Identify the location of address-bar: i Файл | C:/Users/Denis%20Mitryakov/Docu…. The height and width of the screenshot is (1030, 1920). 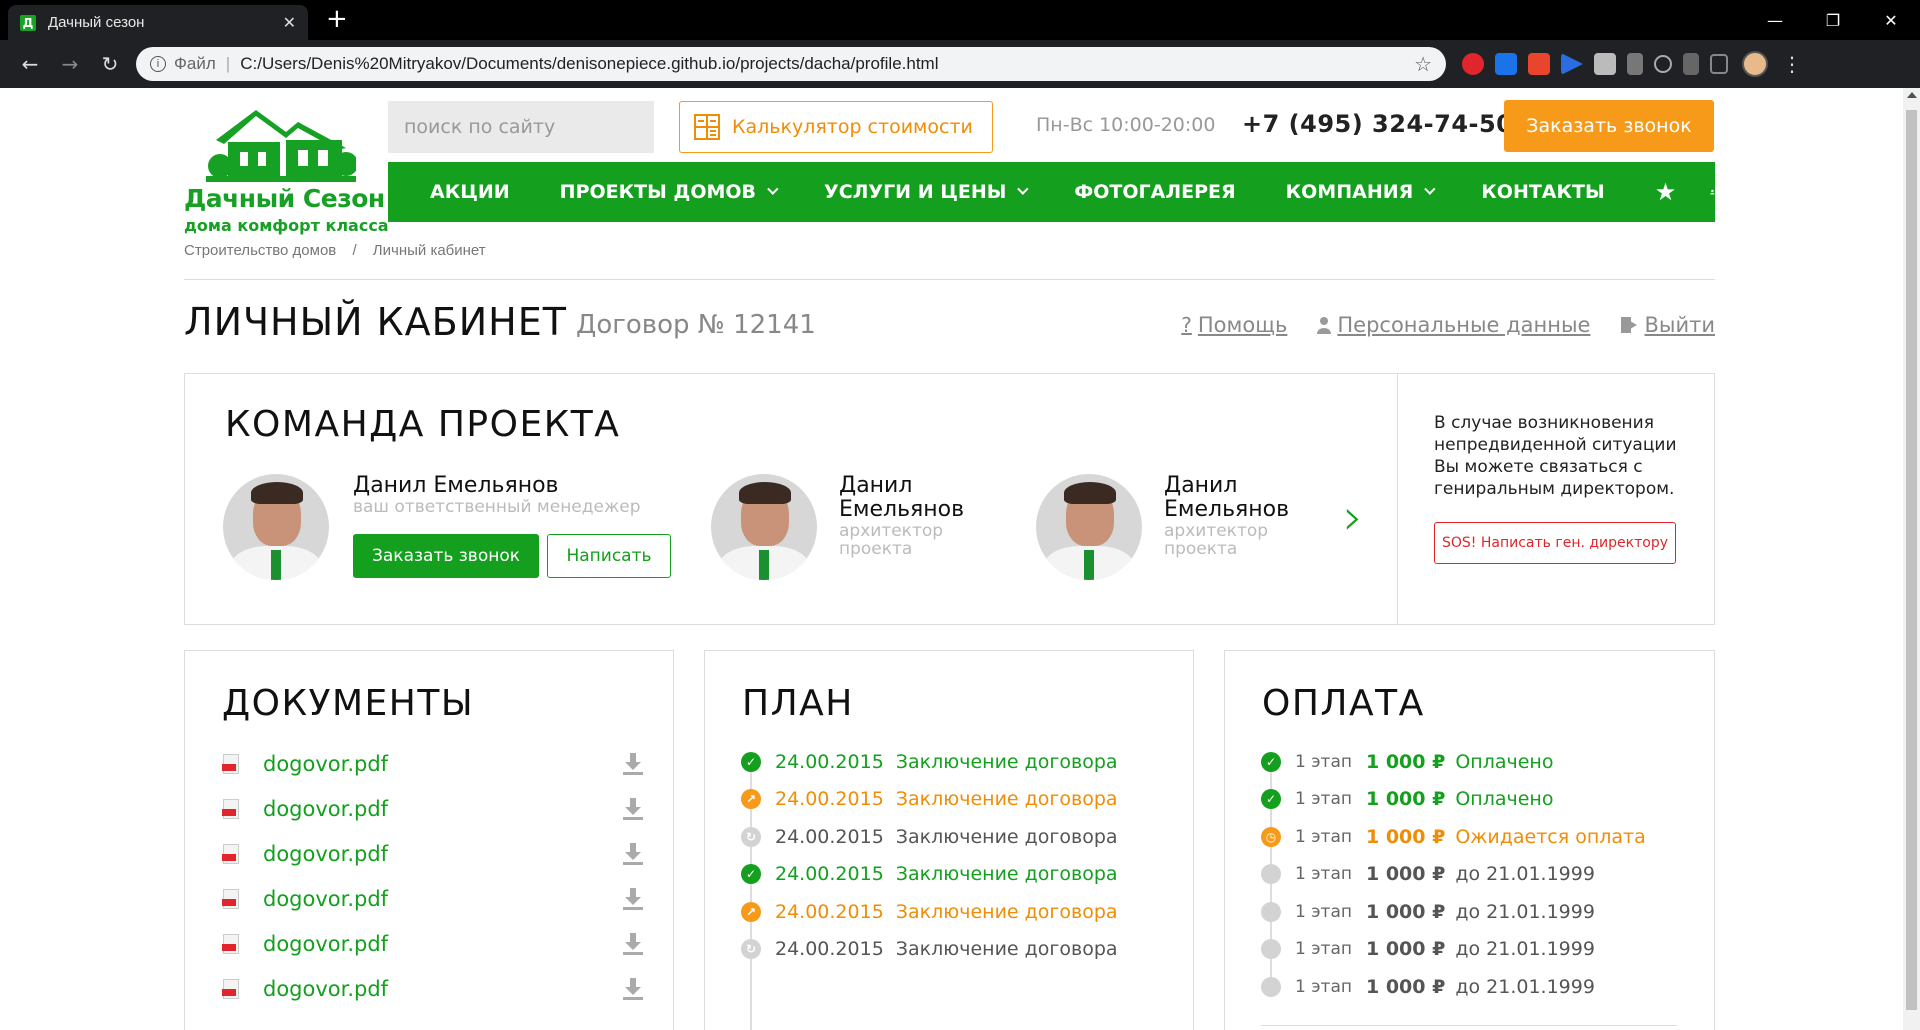
(791, 64).